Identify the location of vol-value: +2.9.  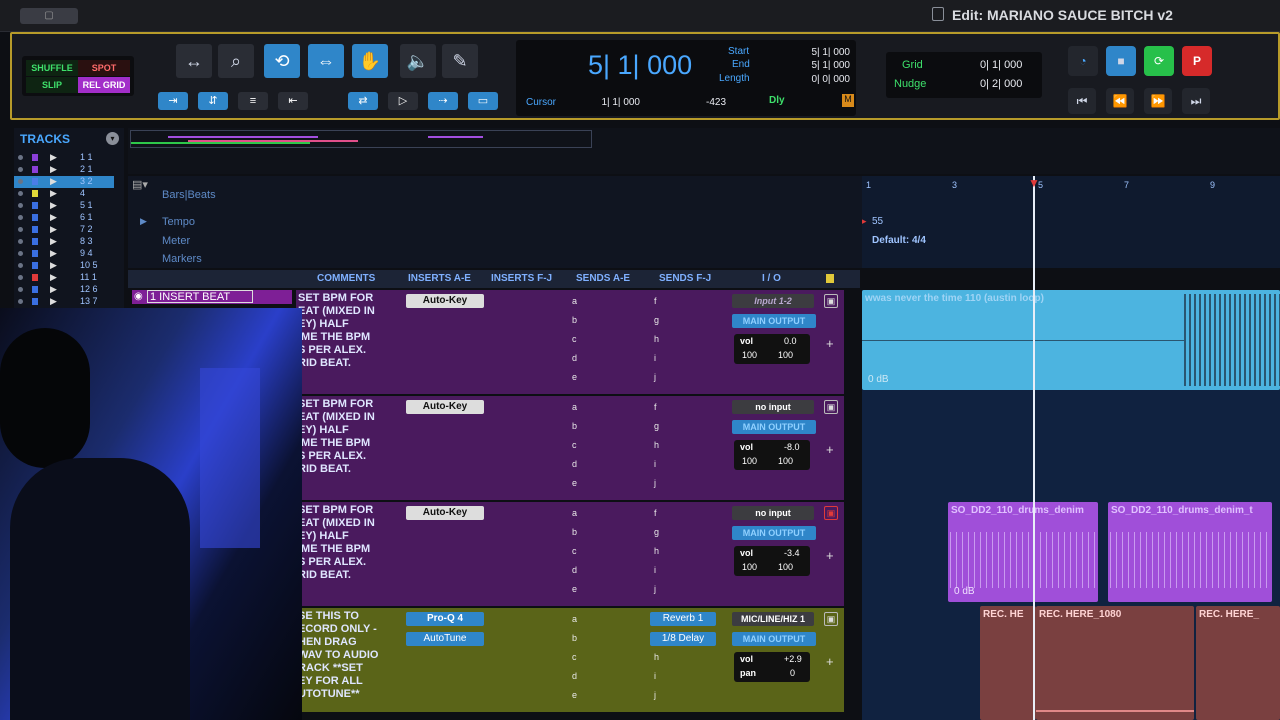
(793, 659).